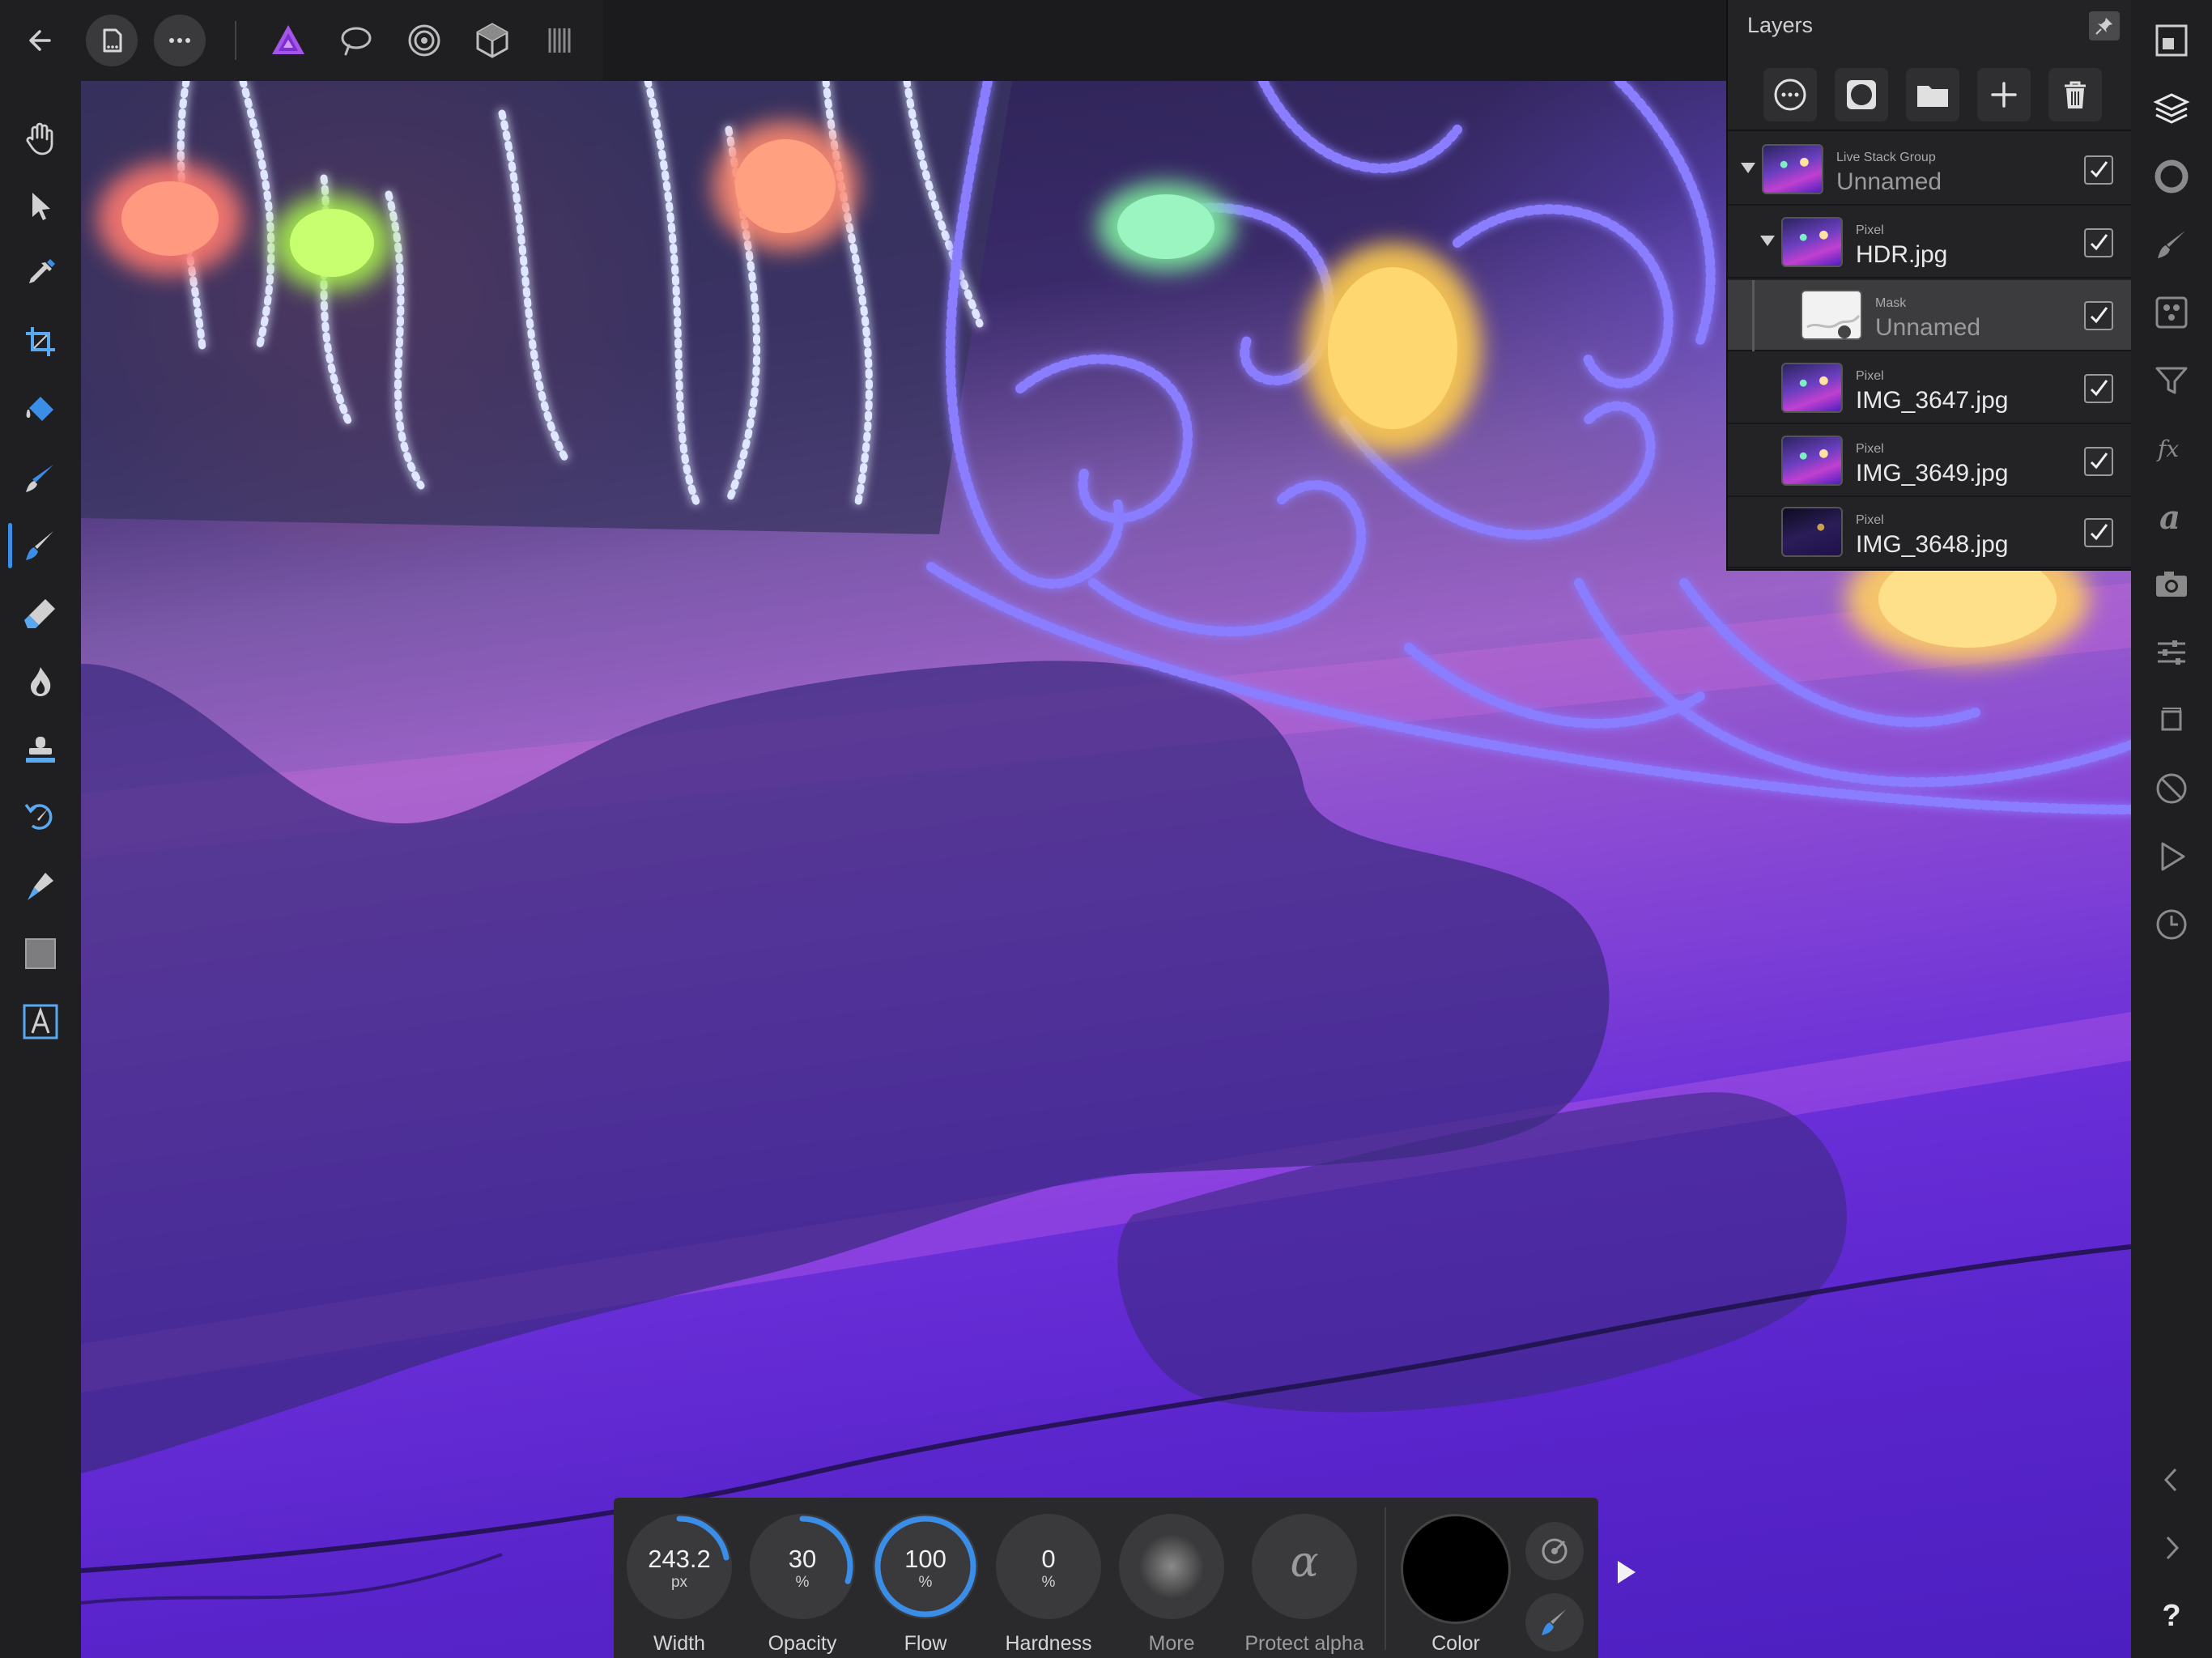 The width and height of the screenshot is (2212, 1658). I want to click on color-picker-button, so click(1555, 1551).